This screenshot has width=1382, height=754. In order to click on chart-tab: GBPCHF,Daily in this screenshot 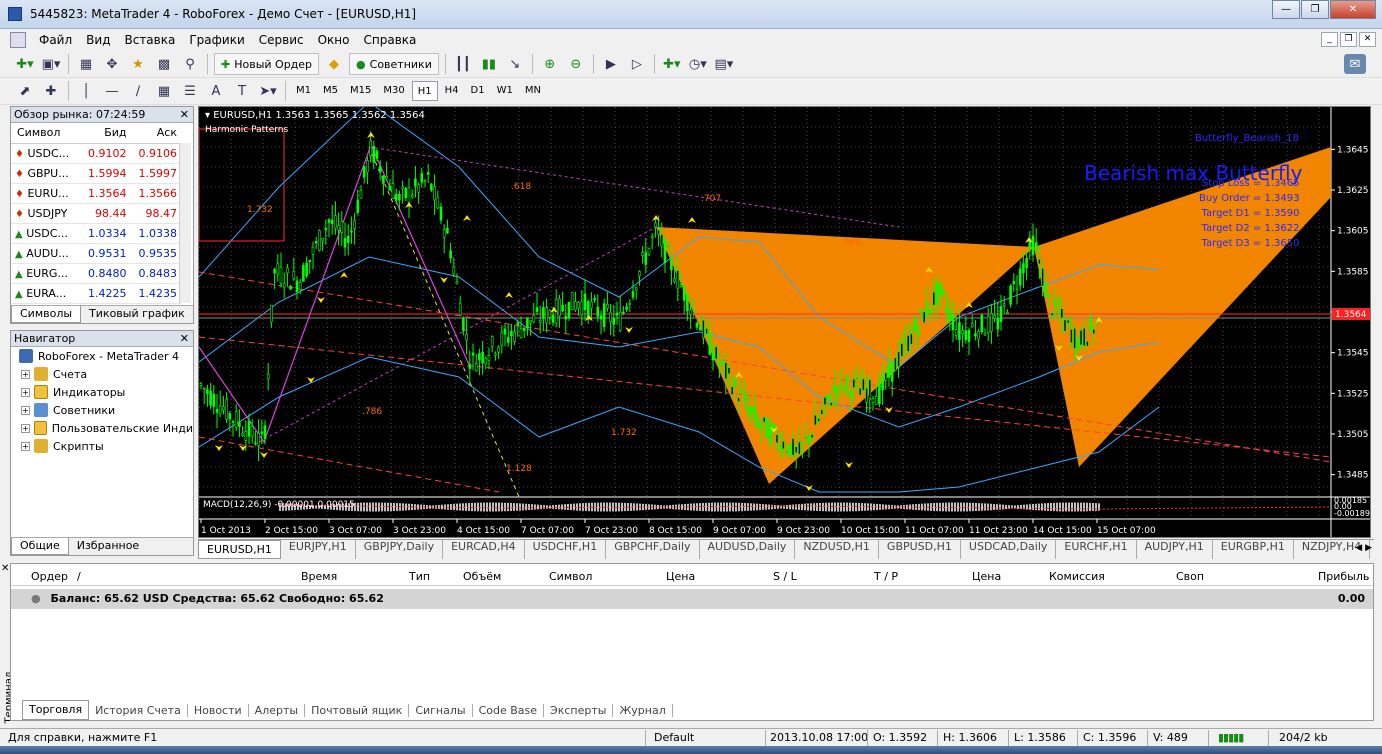, I will do `click(653, 549)`.